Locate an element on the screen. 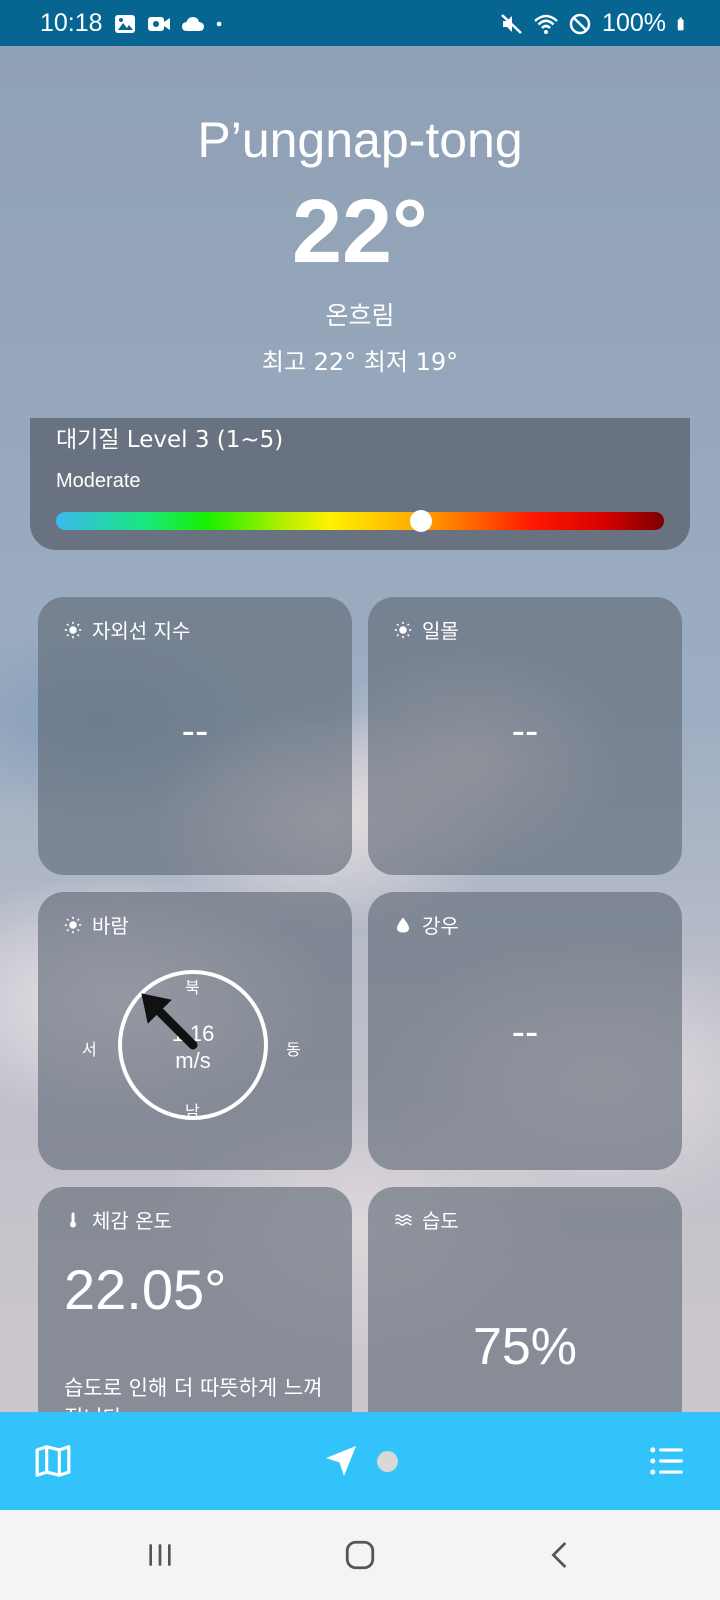 Image resolution: width=720 pixels, height=1600 pixels. air-quality-indicator is located at coordinates (420, 521).